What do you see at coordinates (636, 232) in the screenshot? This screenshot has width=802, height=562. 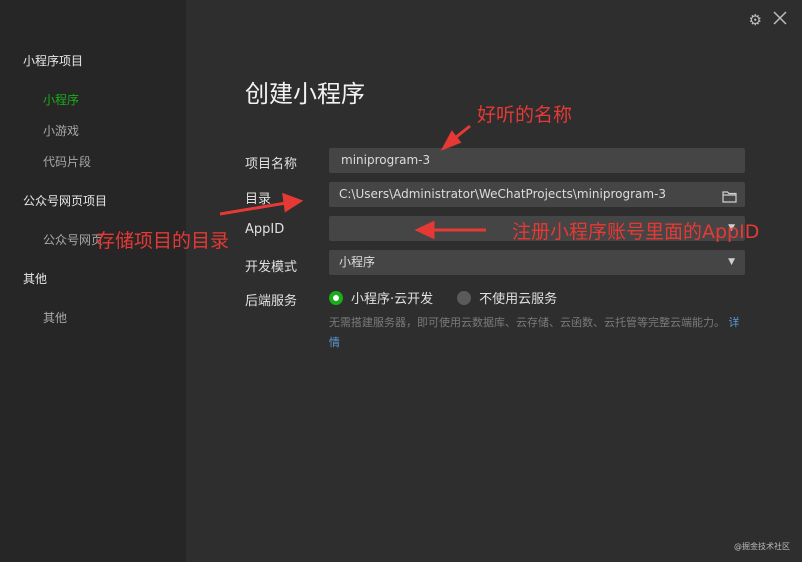 I see `annotation-appid-hint: 注册小程序账号里面的AppID` at bounding box center [636, 232].